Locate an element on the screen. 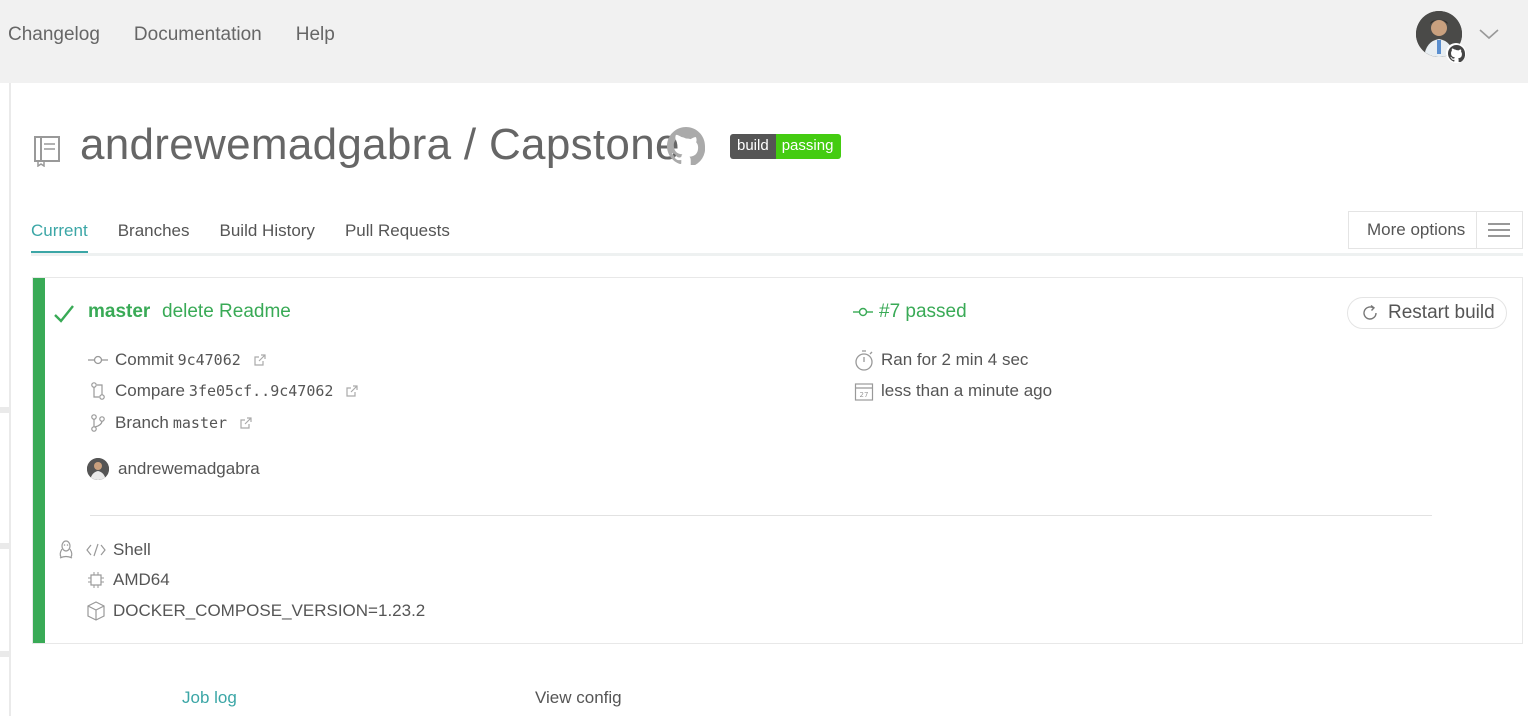 Image resolution: width=1528 pixels, height=716 pixels. check-icon is located at coordinates (64, 316).